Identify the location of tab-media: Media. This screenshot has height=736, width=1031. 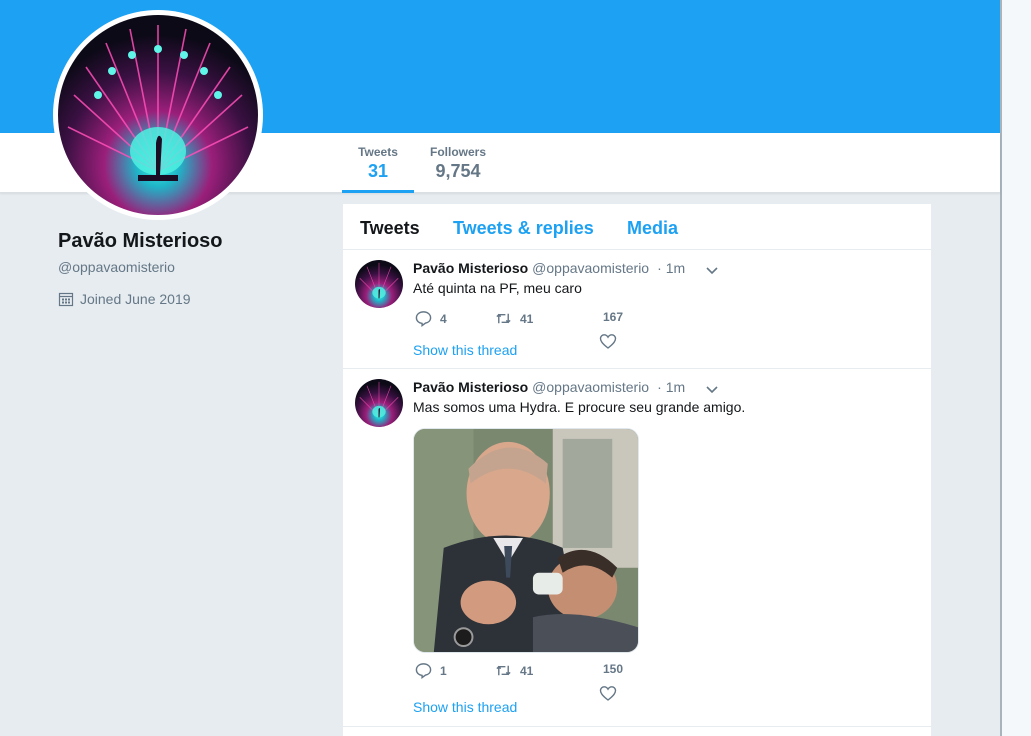
(652, 228).